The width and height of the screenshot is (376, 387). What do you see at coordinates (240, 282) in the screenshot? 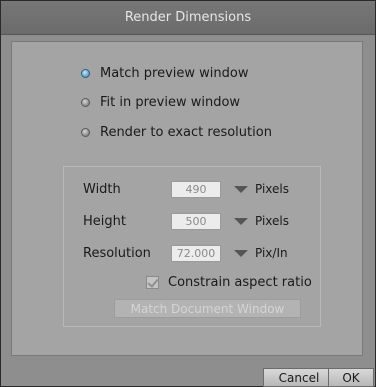
I see `constrain-label: Constrain aspect ratio` at bounding box center [240, 282].